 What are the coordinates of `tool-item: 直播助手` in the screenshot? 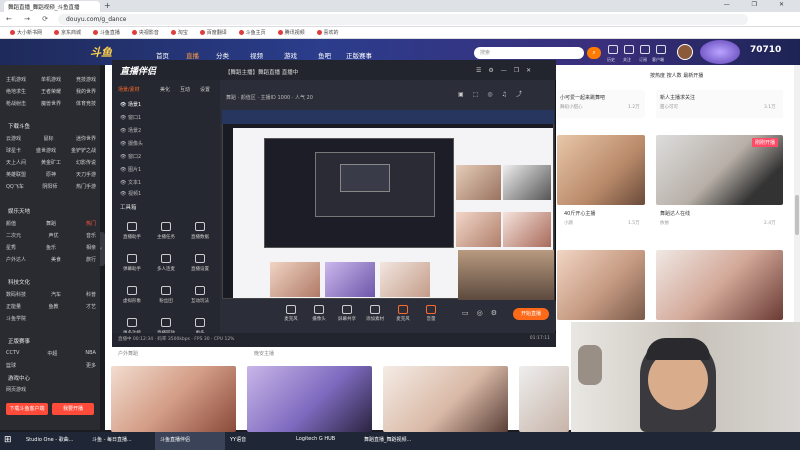 It's located at (132, 231).